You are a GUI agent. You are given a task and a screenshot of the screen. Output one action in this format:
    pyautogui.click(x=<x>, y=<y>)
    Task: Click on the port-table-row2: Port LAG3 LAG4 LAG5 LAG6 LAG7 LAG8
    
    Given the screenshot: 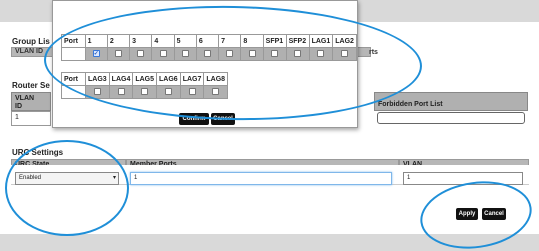 What is the action you would take?
    pyautogui.click(x=145, y=85)
    